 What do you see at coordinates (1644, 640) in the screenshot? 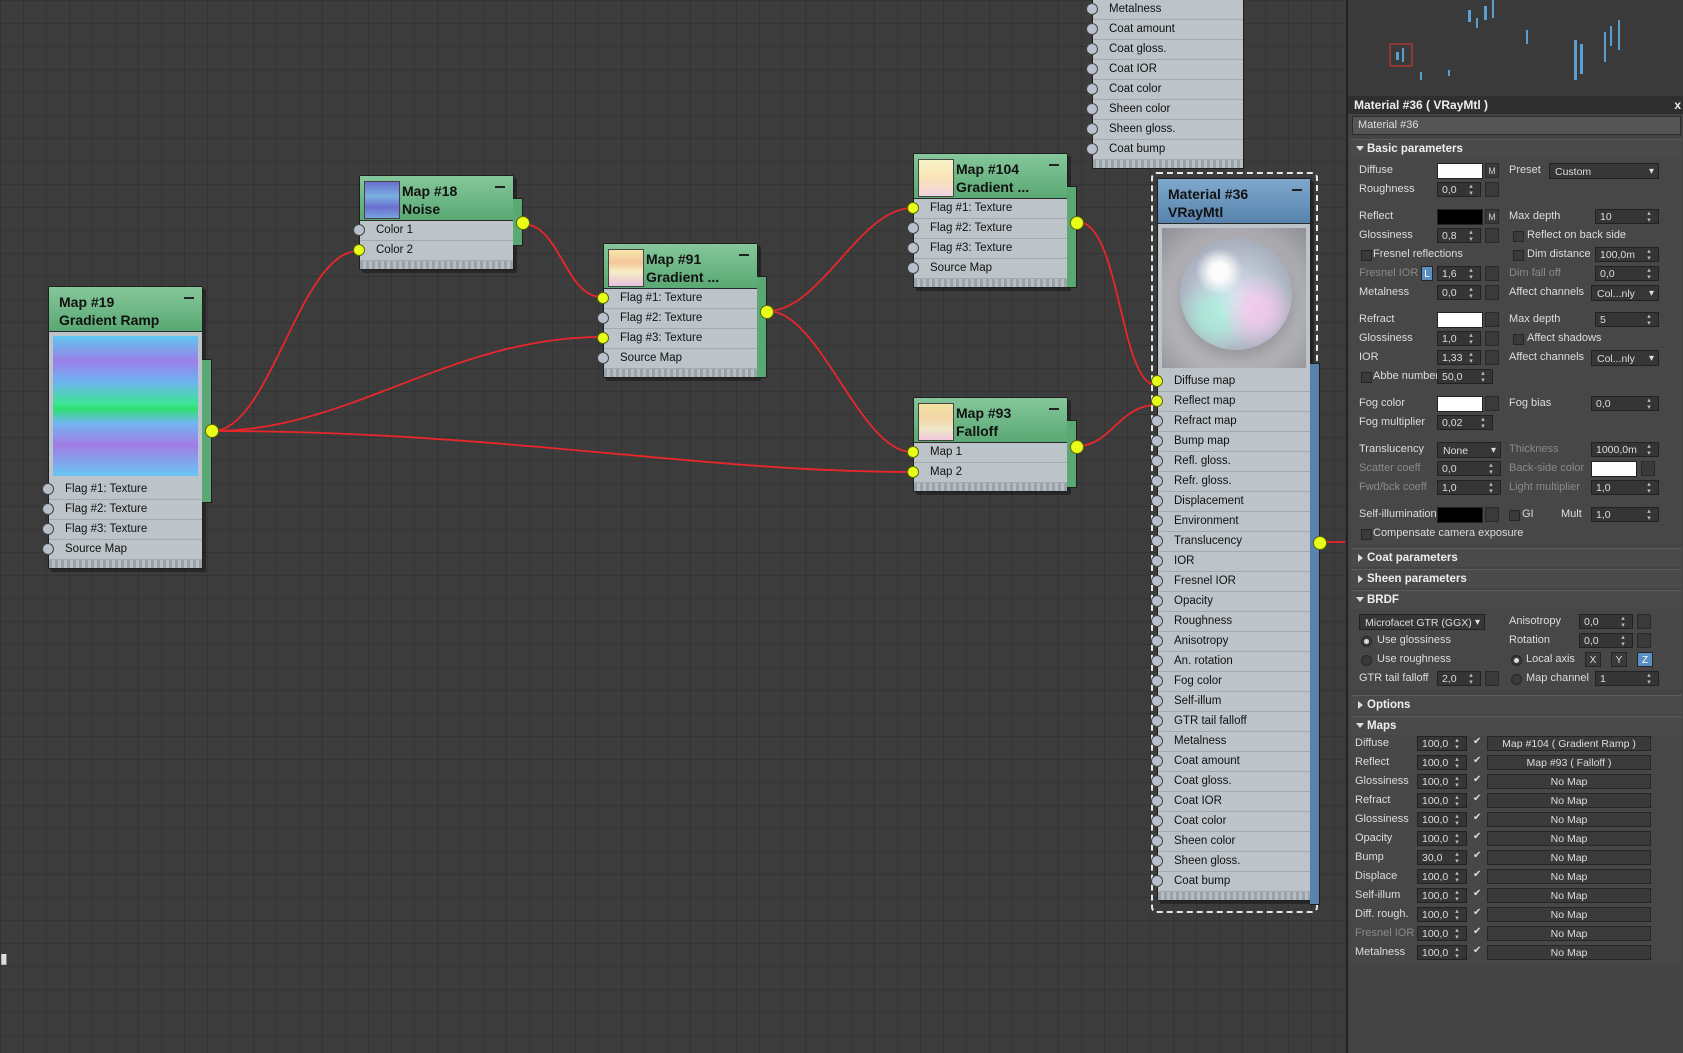
I see `rotation-map-button` at bounding box center [1644, 640].